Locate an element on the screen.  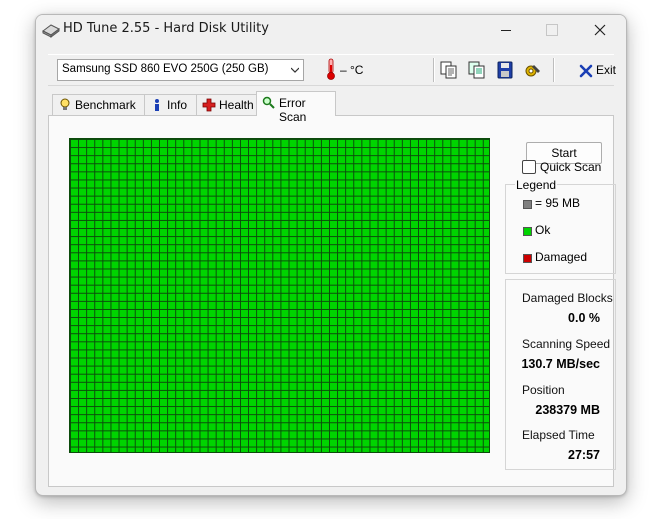
scanning-speed-value: 130.7 MB/sec is located at coordinates (560, 364).